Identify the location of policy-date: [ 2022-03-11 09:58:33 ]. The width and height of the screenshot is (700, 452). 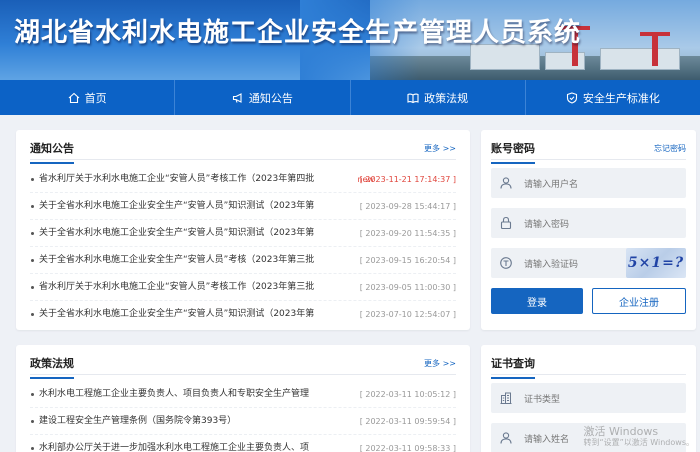
(407, 448).